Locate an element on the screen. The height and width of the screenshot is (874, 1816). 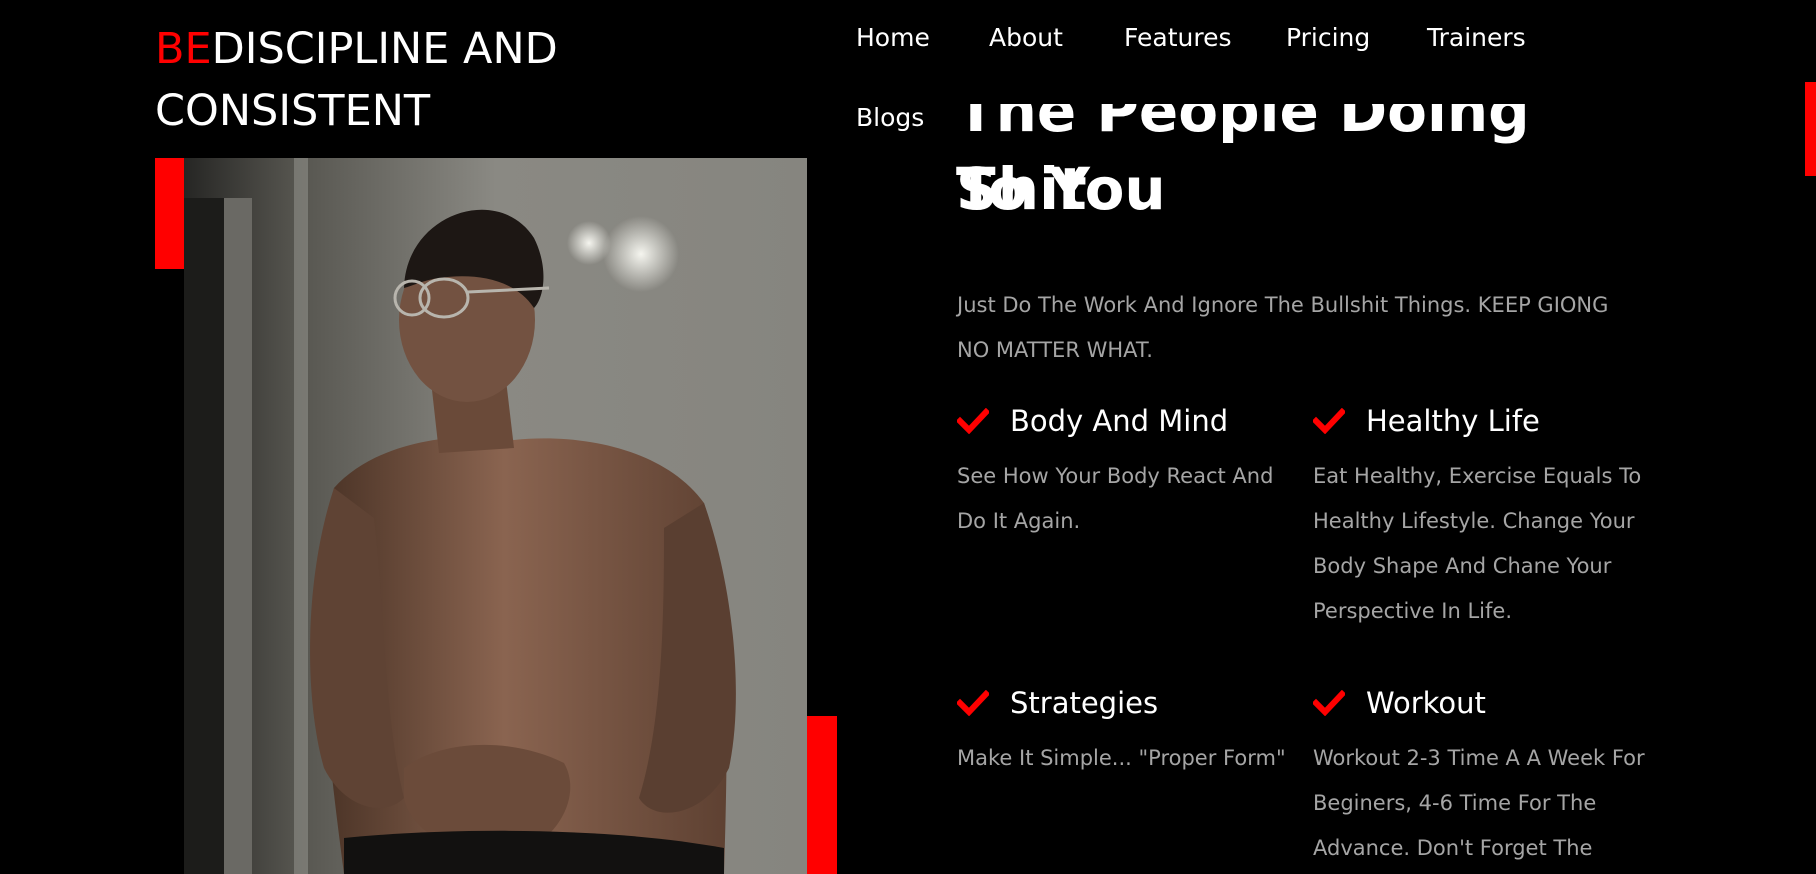
hero-heading: The People Doing Shit To You is located at coordinates (1306, 184).